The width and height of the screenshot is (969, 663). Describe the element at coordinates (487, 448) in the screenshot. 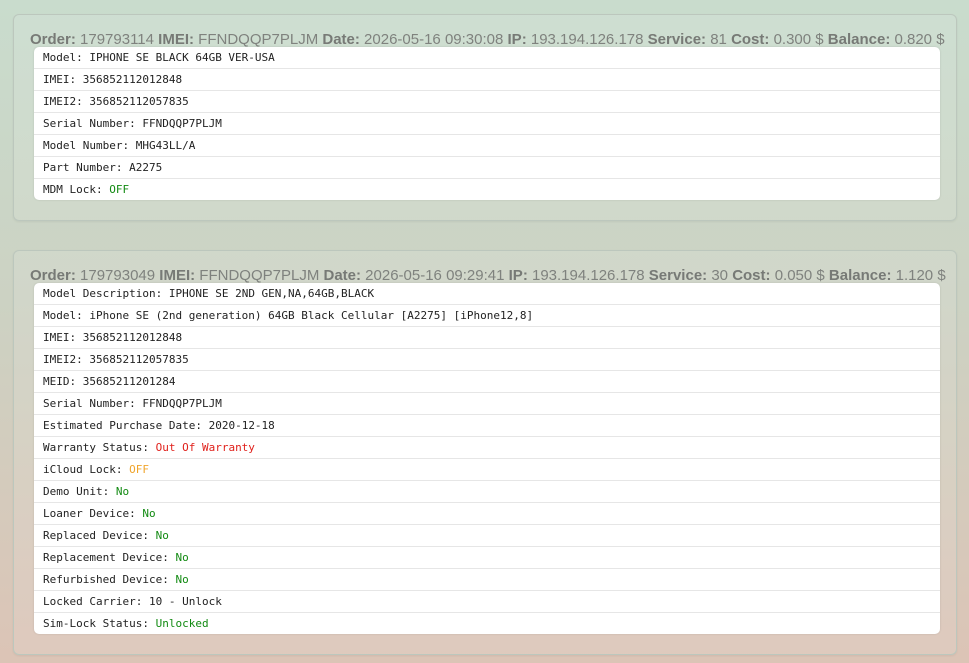

I see `result-row: Warranty Status: Out Of Warranty` at that location.